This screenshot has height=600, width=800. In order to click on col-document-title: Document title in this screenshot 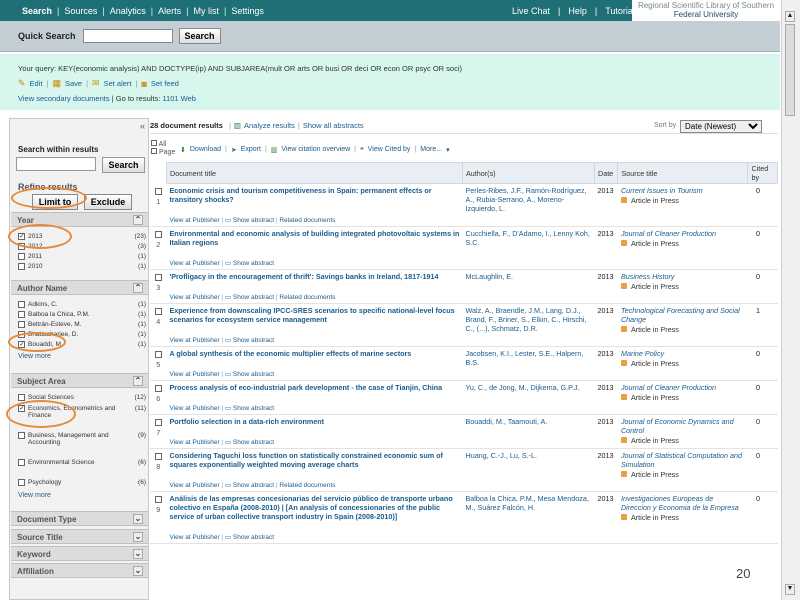, I will do `click(314, 173)`.